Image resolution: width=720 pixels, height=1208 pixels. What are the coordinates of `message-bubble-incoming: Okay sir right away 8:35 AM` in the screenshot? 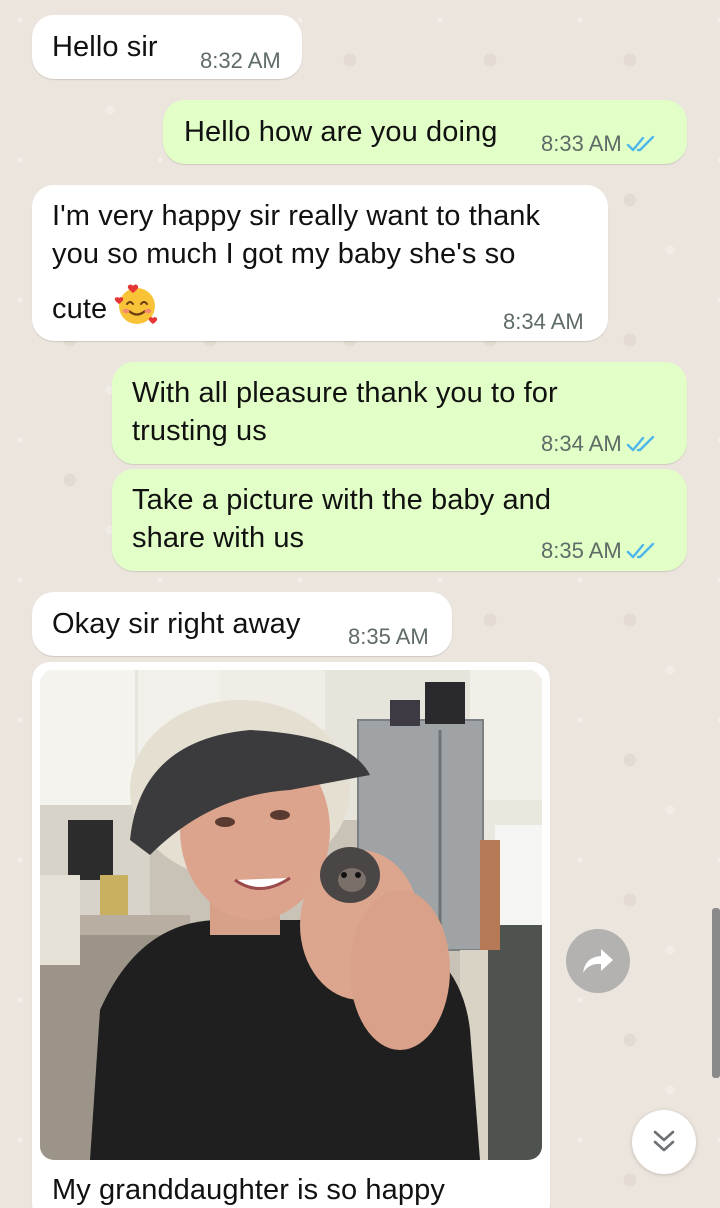 It's located at (242, 624).